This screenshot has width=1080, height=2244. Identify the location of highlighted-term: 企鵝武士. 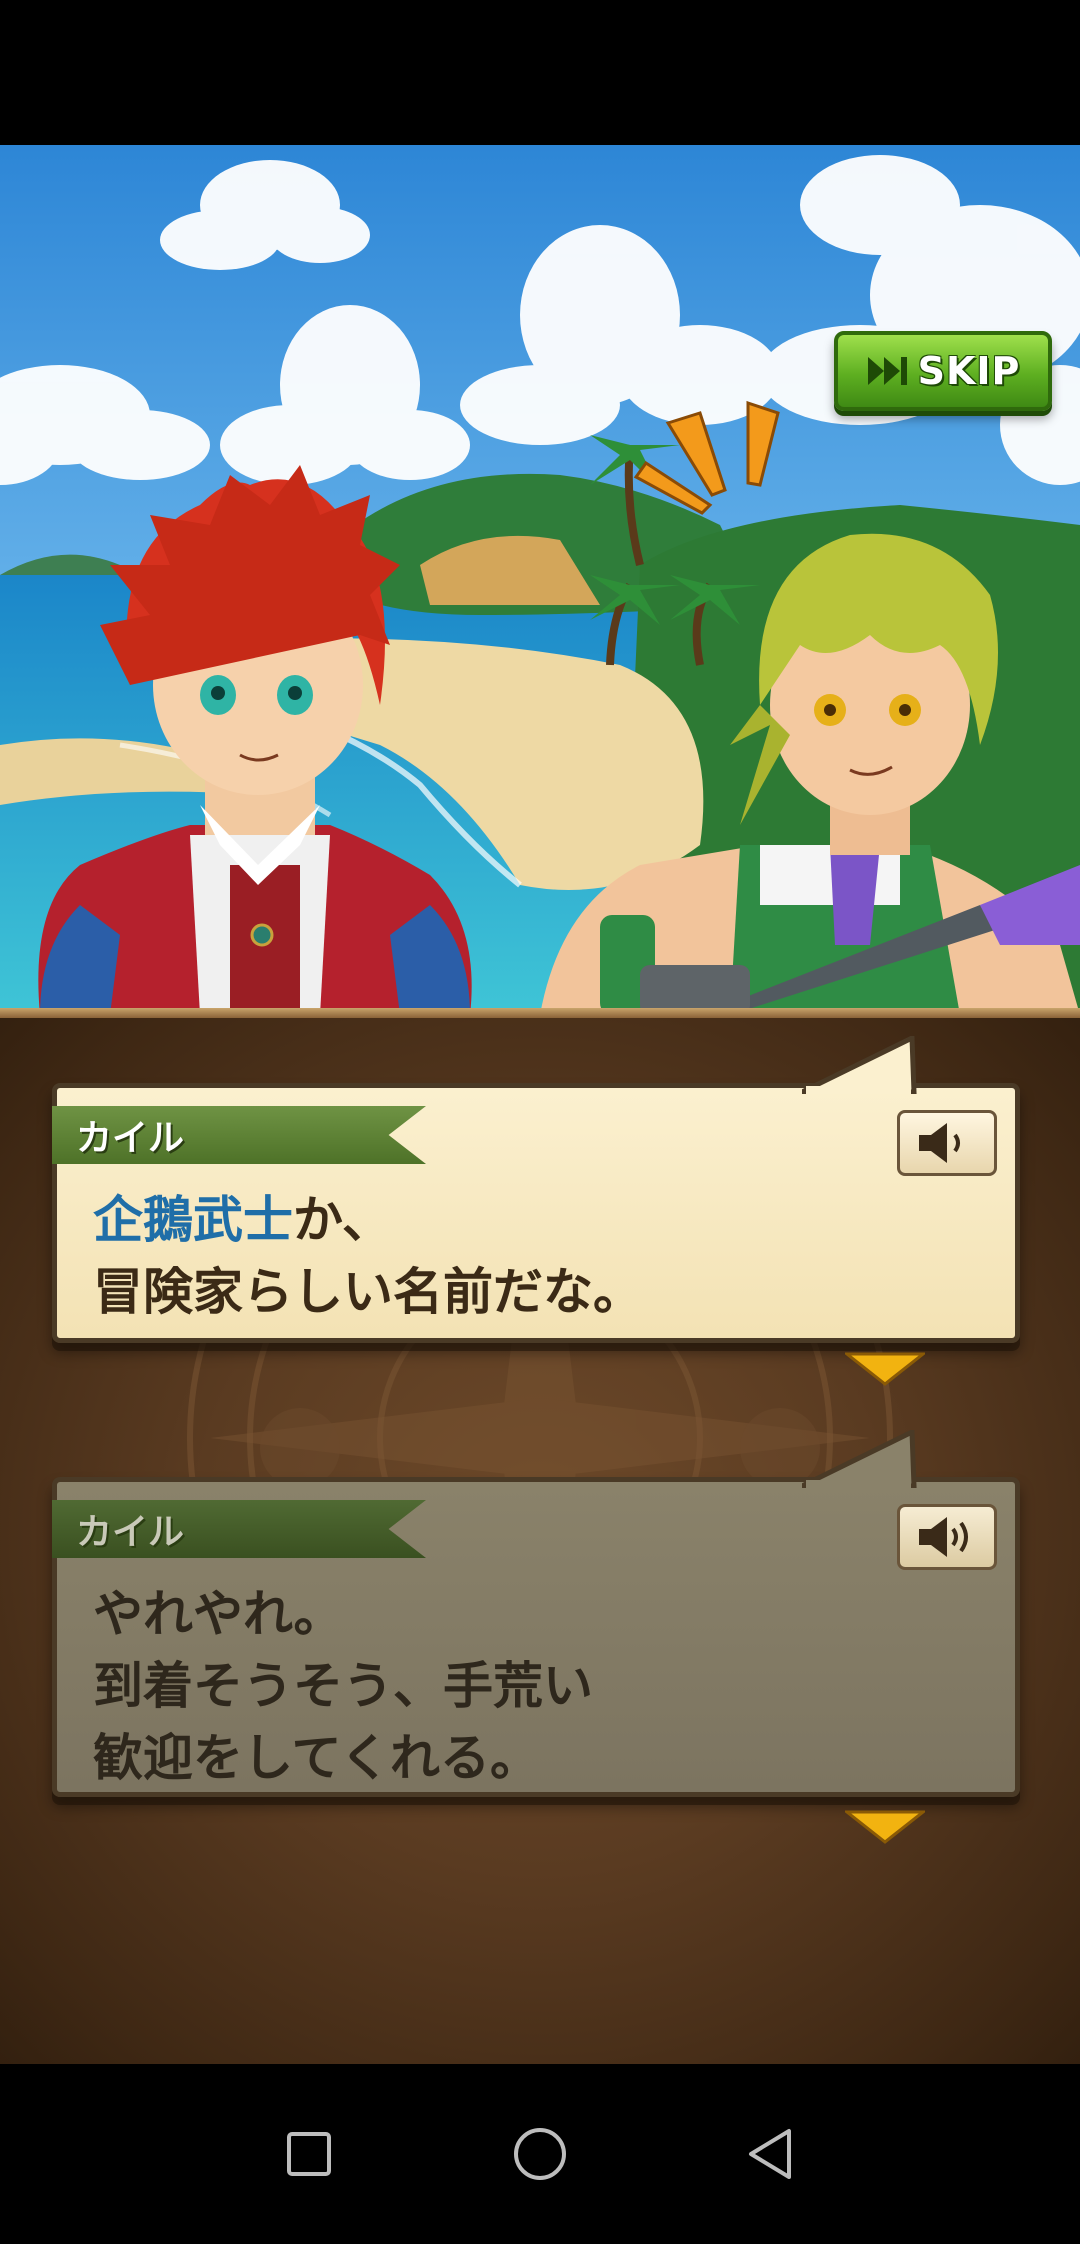
(193, 1220).